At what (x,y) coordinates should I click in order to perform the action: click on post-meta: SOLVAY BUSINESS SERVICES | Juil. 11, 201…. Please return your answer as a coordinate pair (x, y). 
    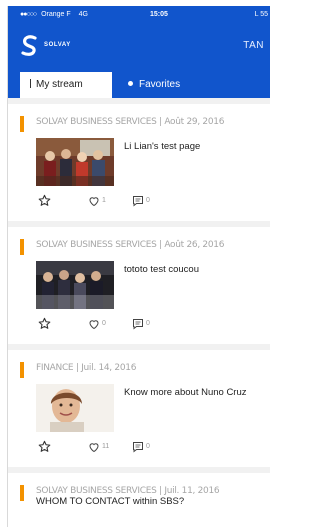
    Looking at the image, I should click on (128, 491).